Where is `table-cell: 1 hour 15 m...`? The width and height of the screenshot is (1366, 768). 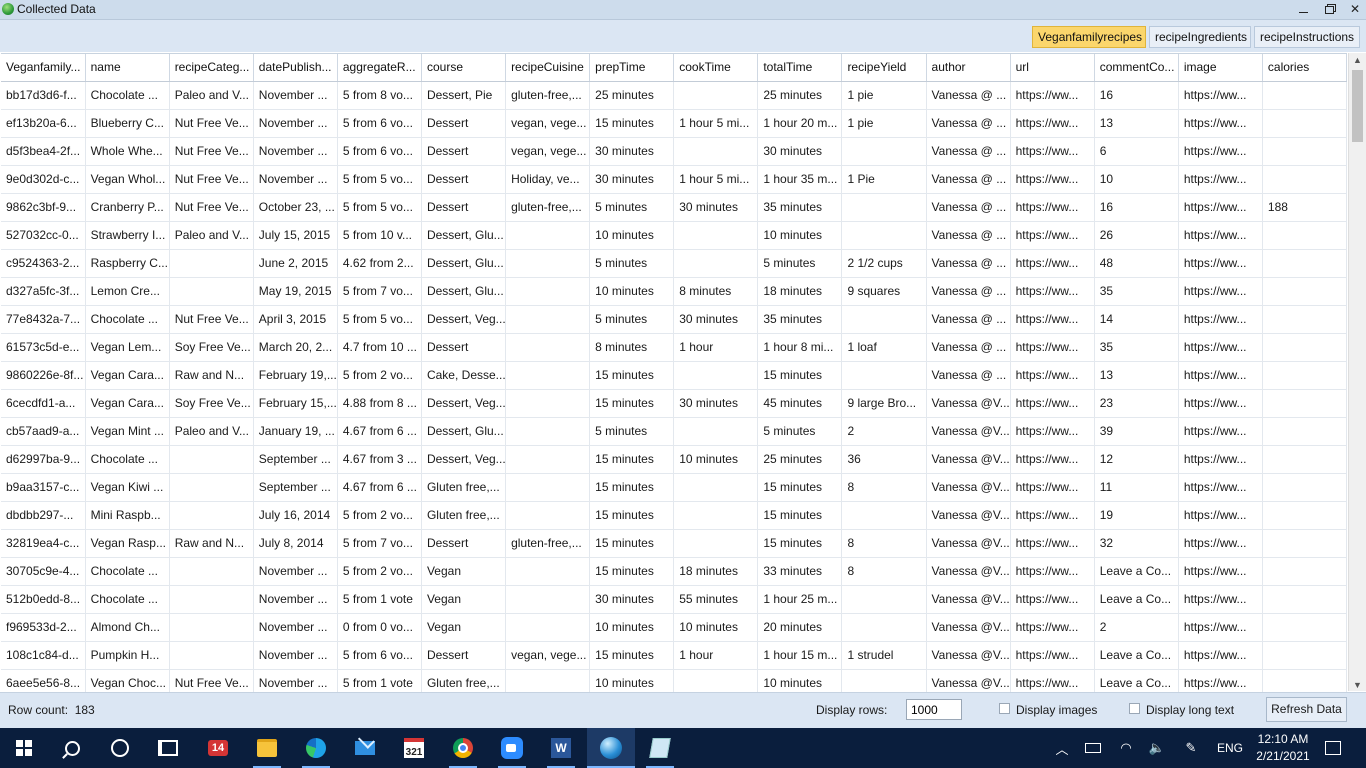 table-cell: 1 hour 15 m... is located at coordinates (800, 655).